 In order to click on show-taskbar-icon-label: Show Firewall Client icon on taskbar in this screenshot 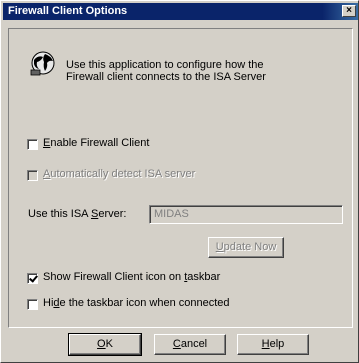, I will do `click(131, 277)`.